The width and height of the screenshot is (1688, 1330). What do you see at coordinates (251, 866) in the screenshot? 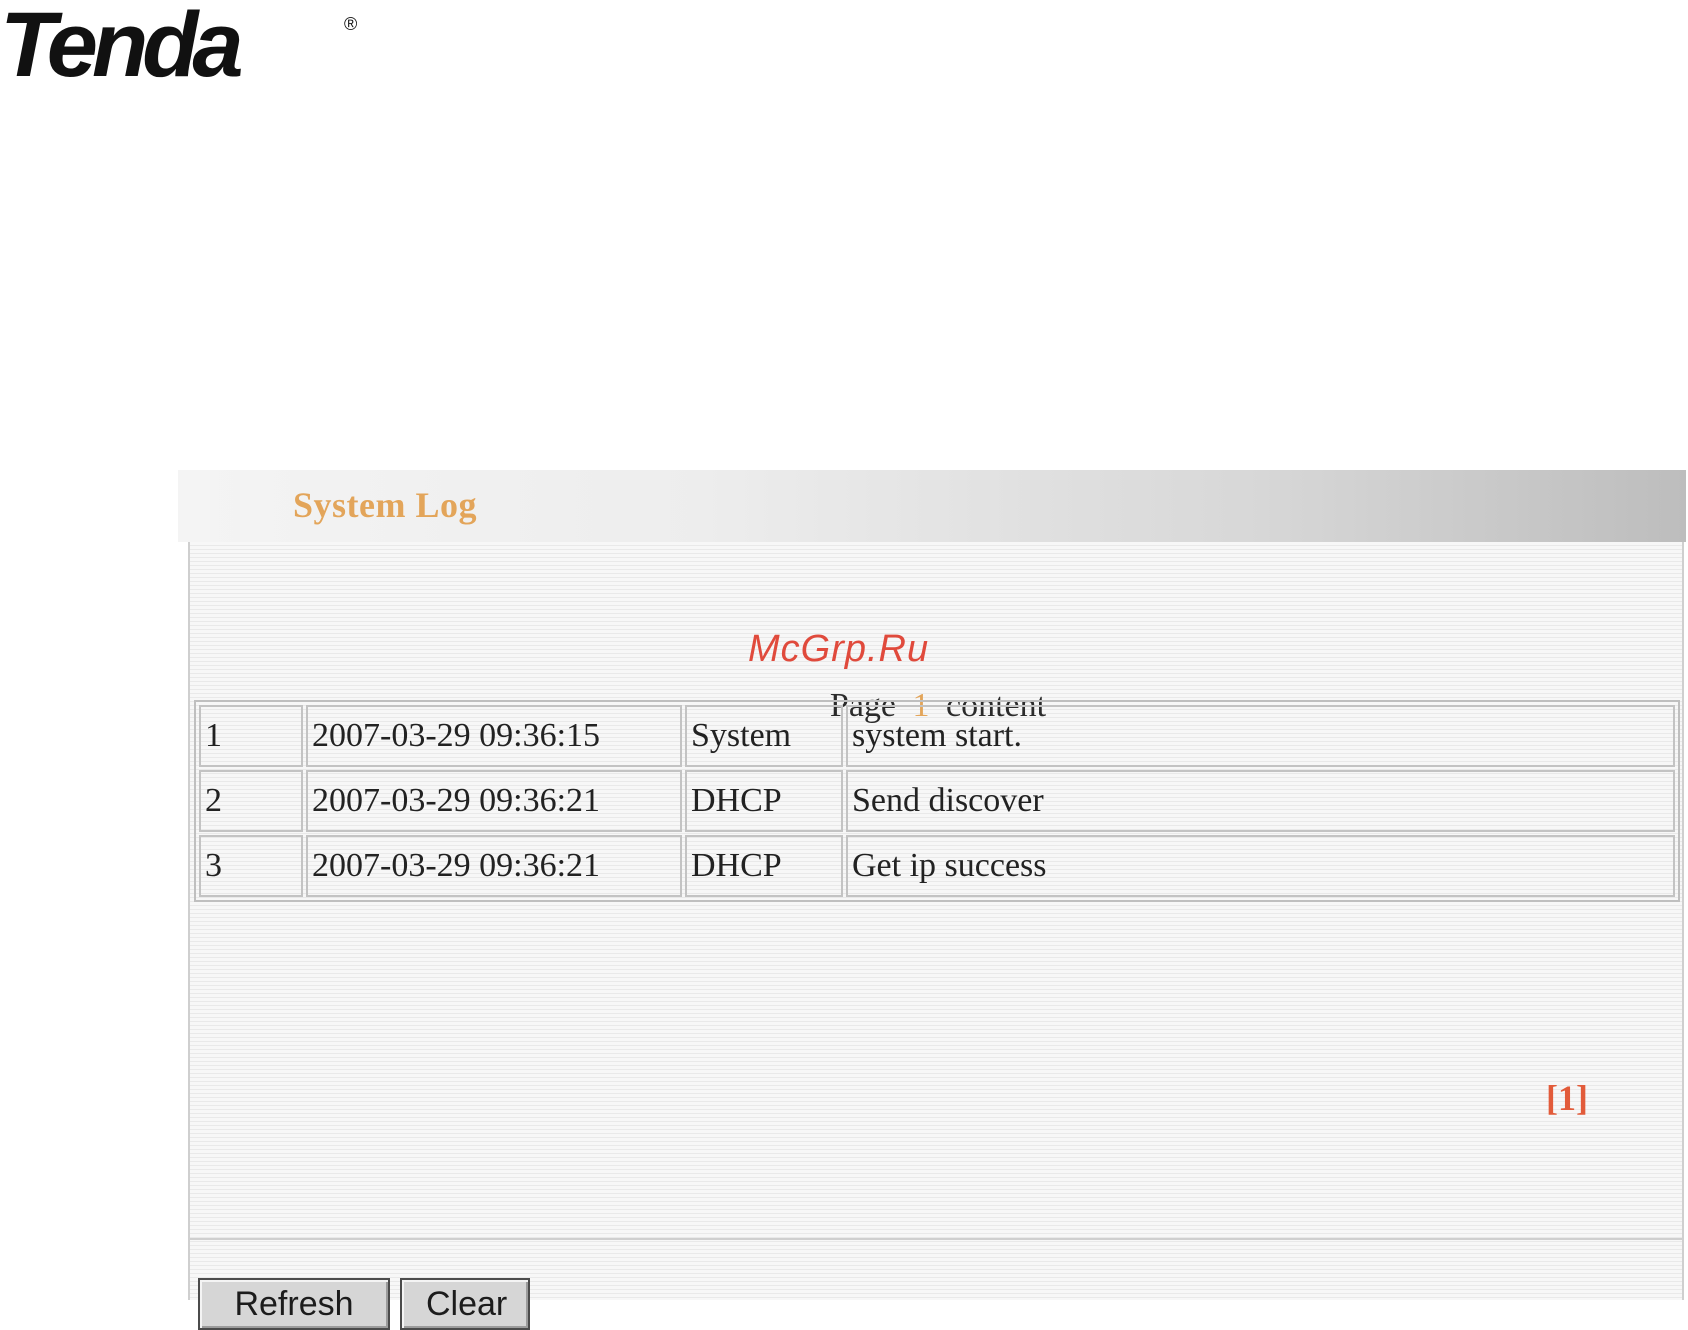
I see `log-index-cell: 3` at bounding box center [251, 866].